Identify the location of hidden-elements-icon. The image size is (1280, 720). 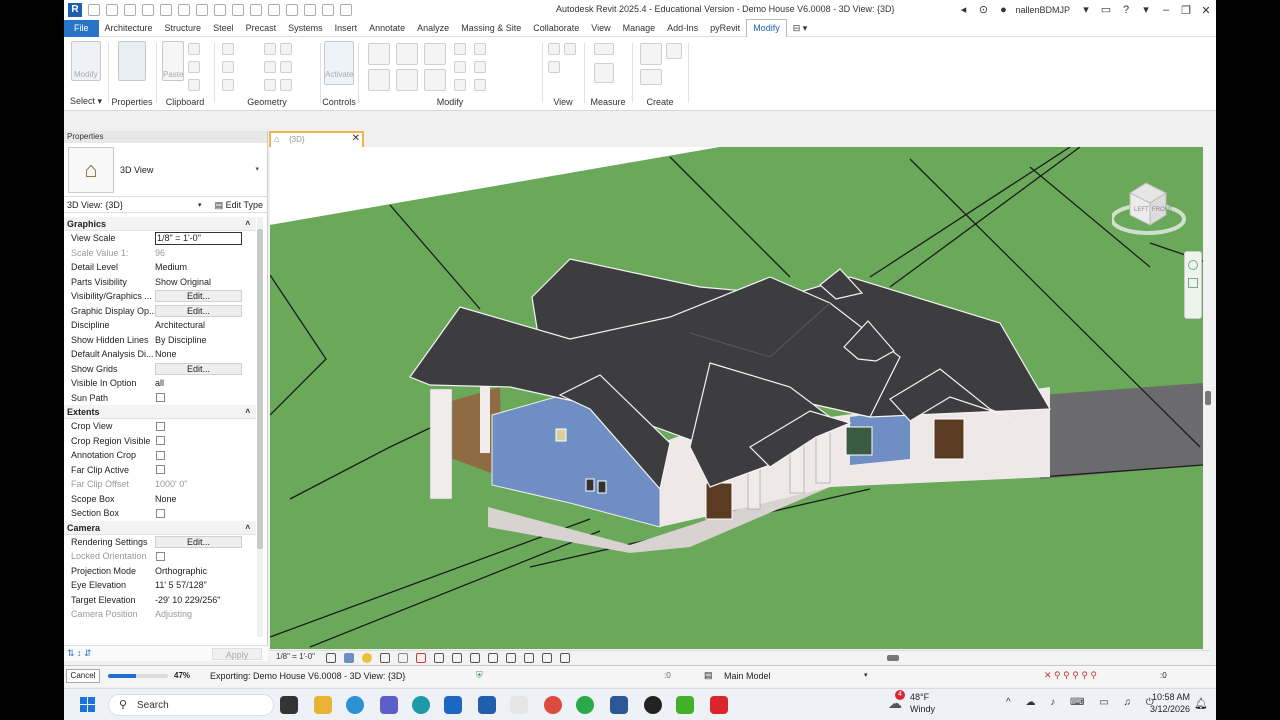
(565, 658).